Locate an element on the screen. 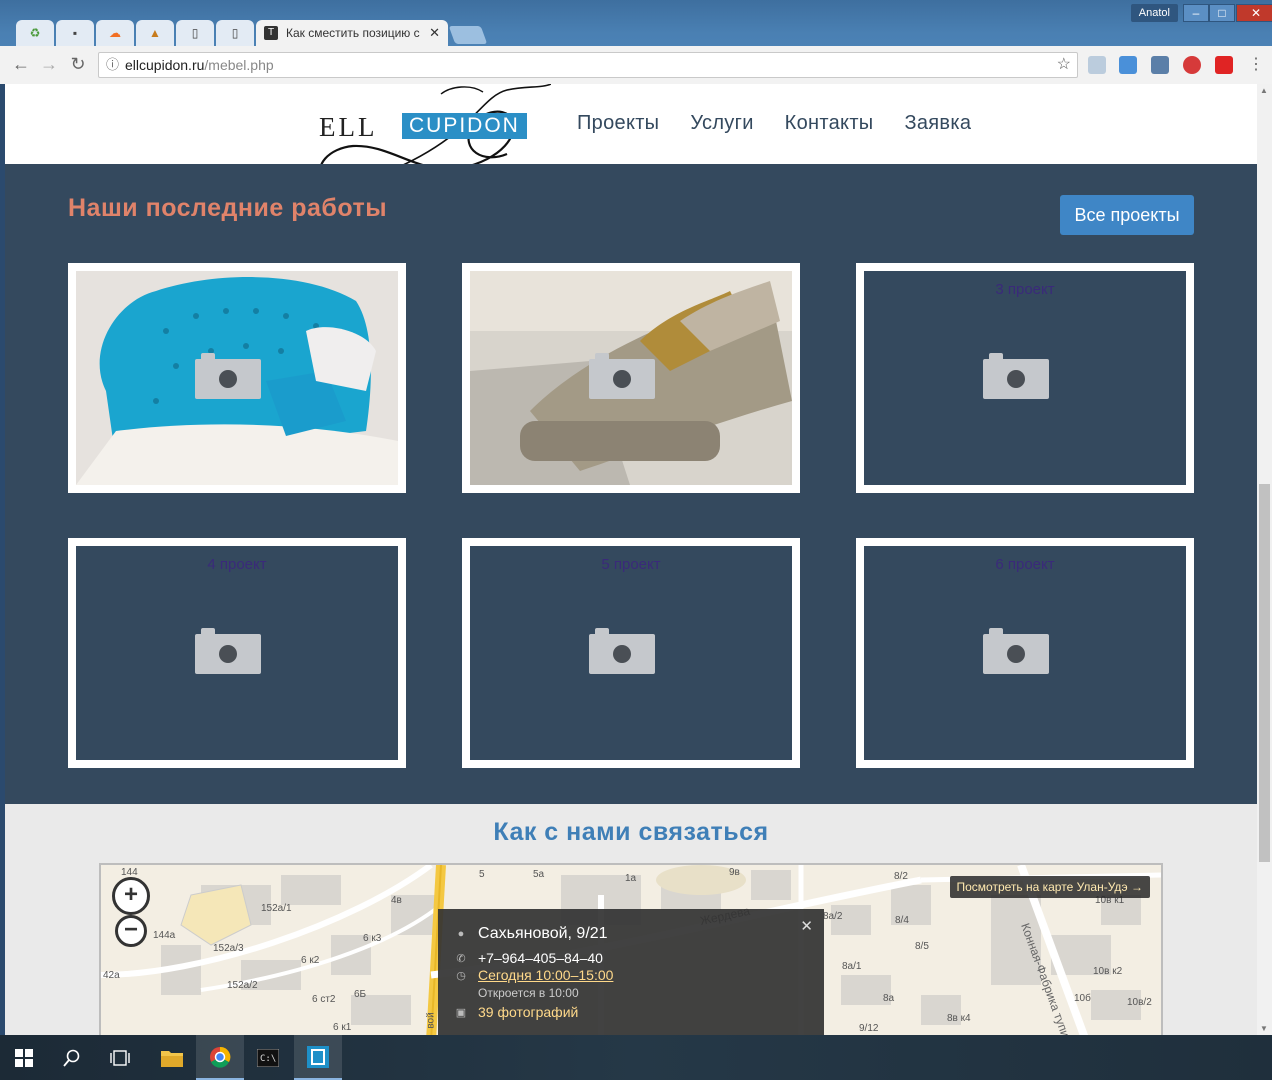 The width and height of the screenshot is (1272, 1080). url-domain: ellcupidon.ru is located at coordinates (165, 65).